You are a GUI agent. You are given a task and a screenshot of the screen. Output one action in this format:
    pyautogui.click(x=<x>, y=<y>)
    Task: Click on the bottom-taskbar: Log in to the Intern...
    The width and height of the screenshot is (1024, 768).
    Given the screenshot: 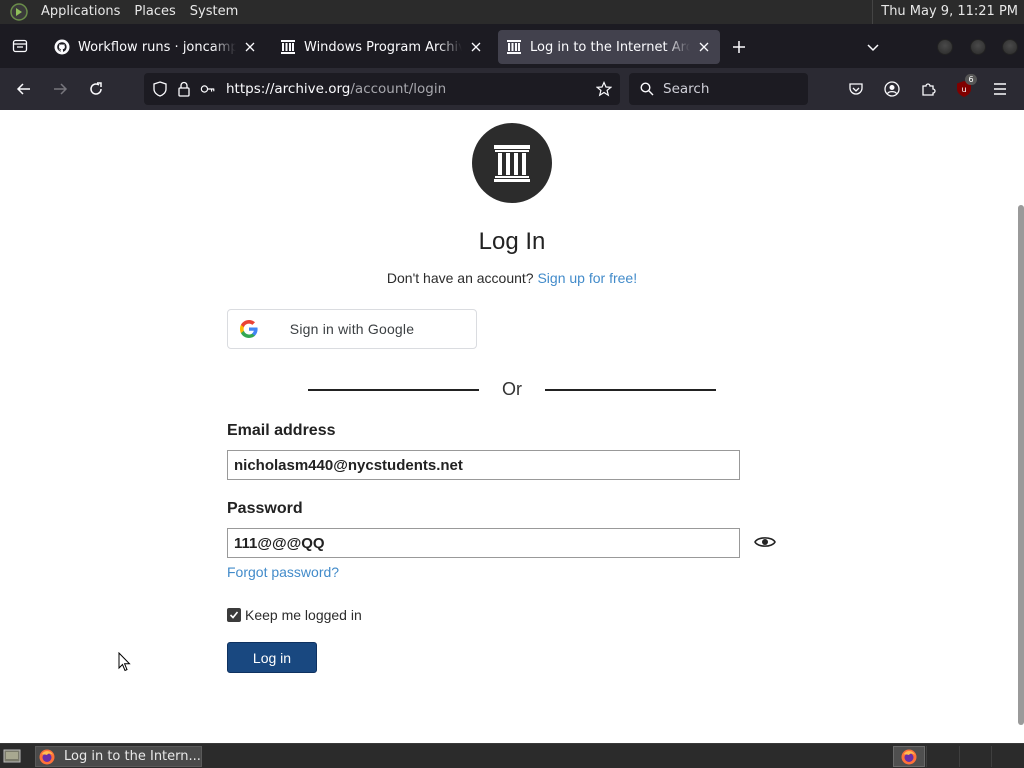 What is the action you would take?
    pyautogui.click(x=512, y=755)
    